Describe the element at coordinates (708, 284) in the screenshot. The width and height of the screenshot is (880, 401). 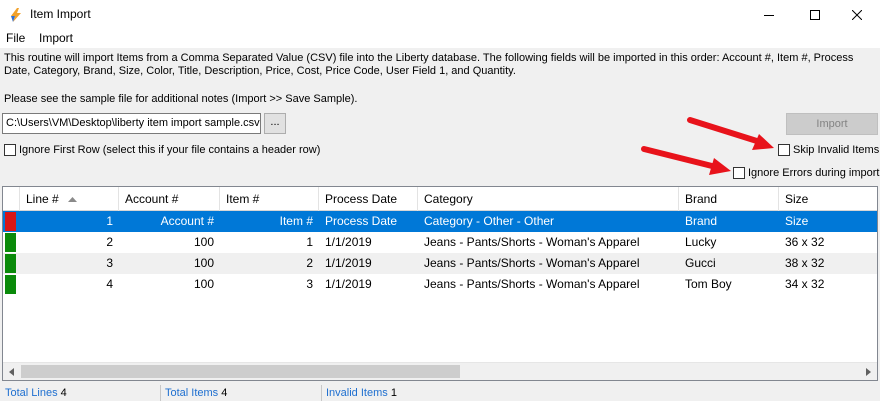
I see `cell-brand: Tom Boy` at that location.